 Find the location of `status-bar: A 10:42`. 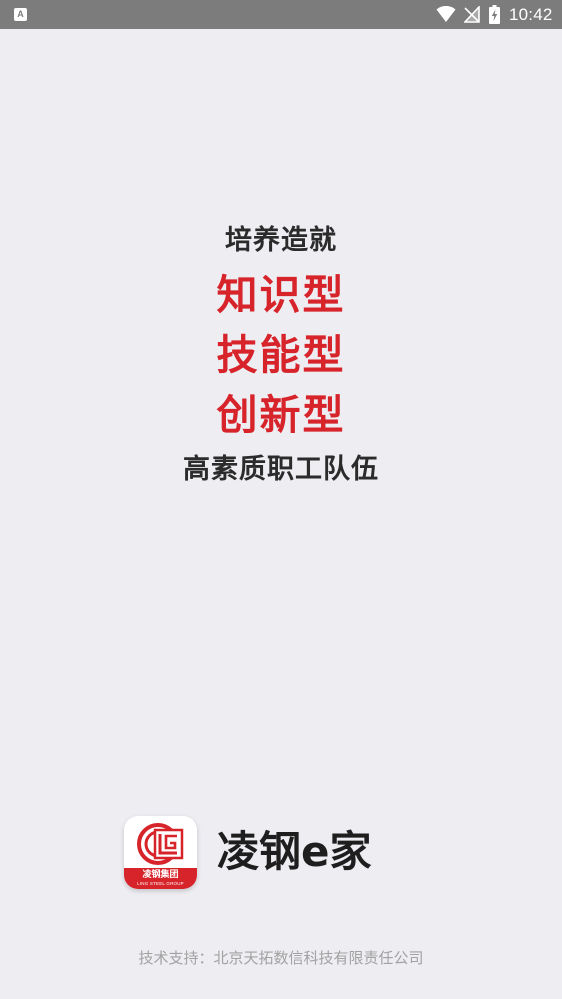

status-bar: A 10:42 is located at coordinates (281, 14).